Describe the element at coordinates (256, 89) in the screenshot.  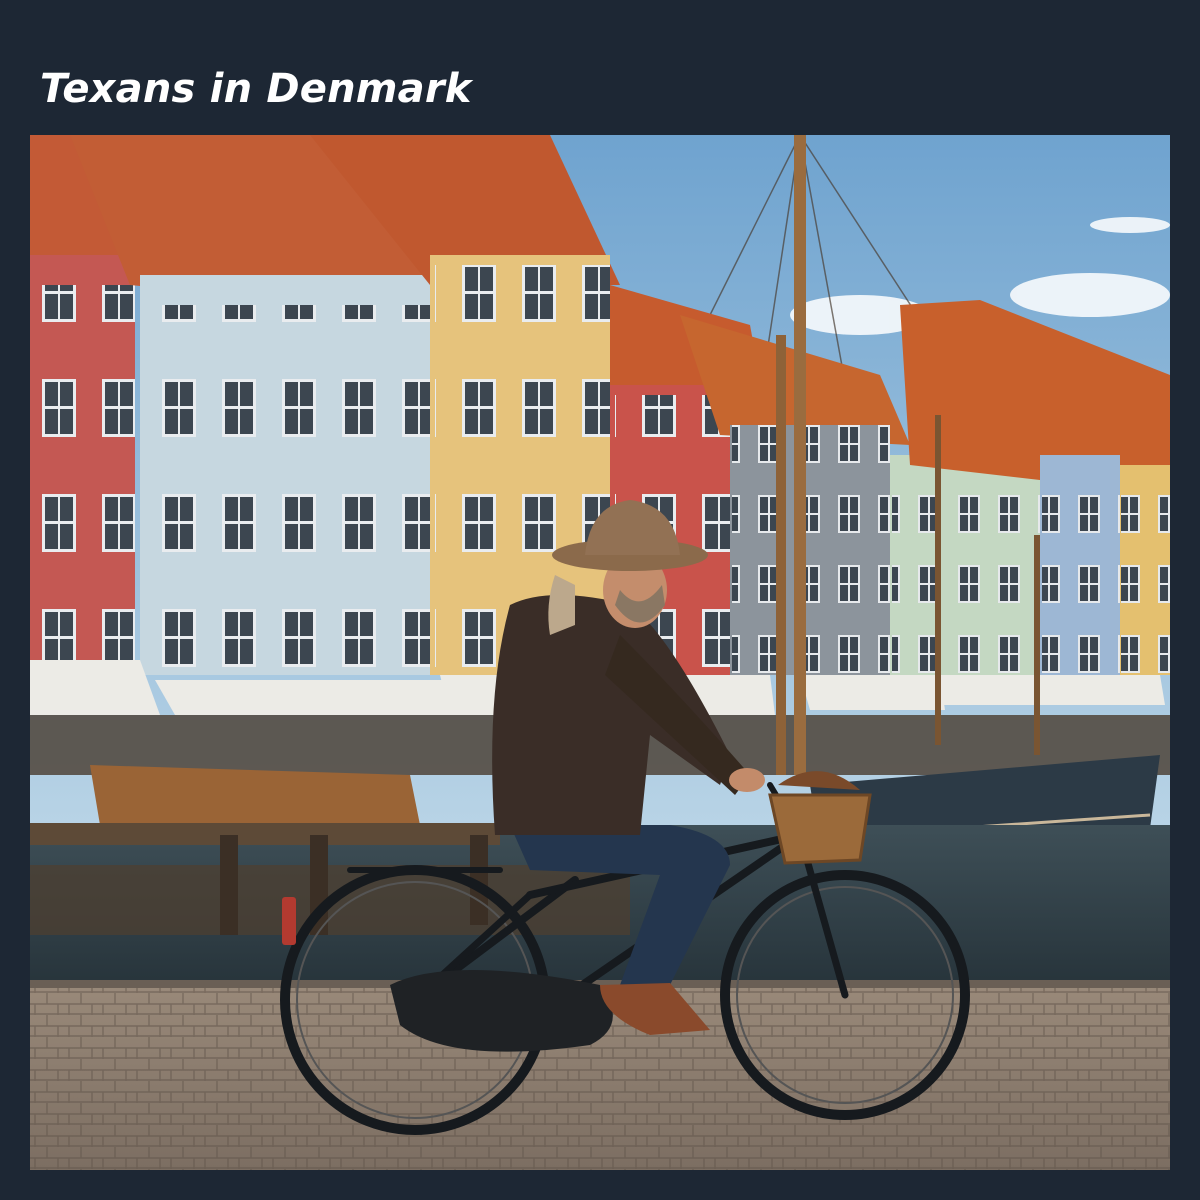
I see `page-title: Texans in Denmark` at that location.